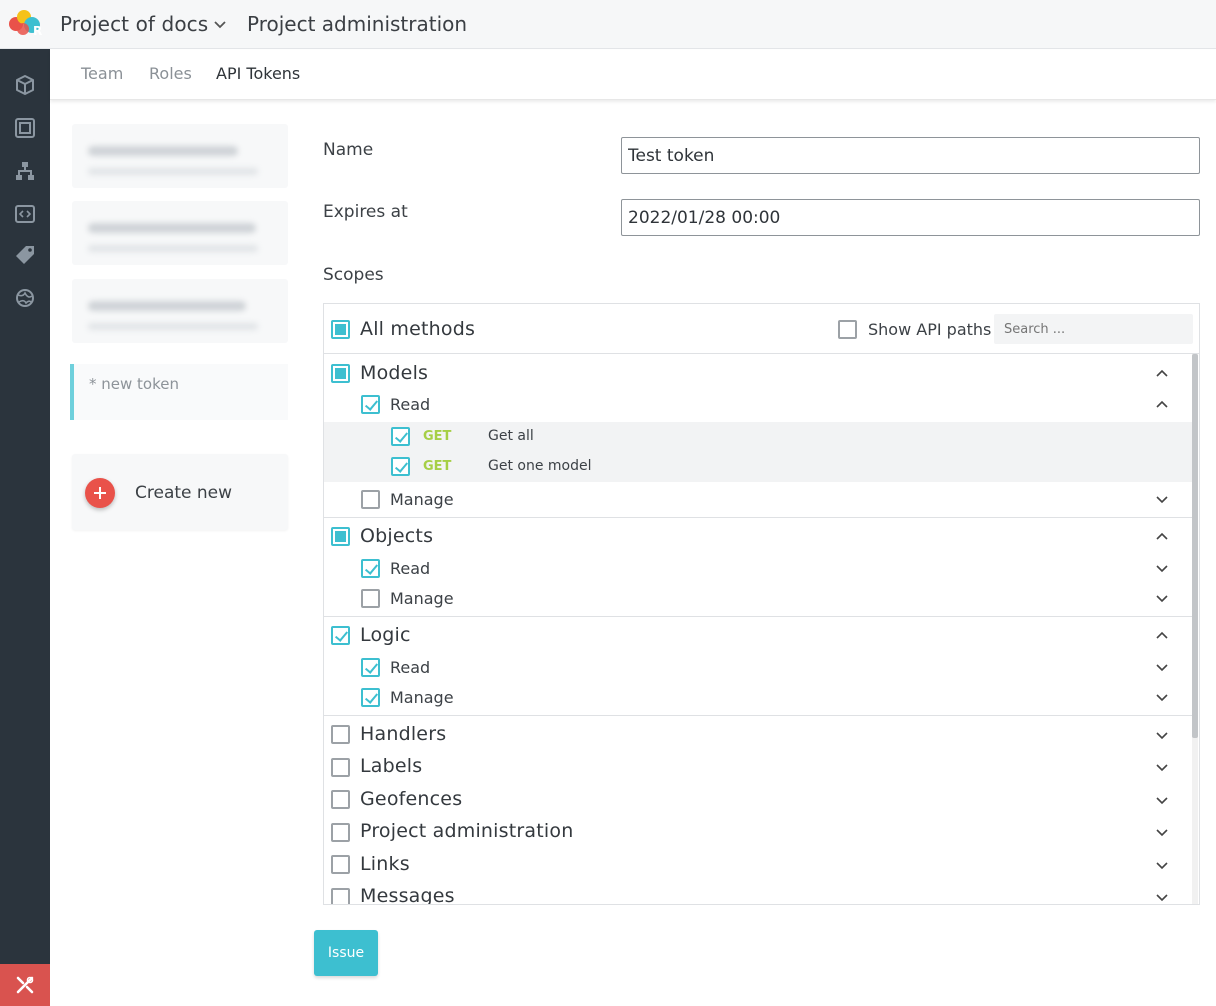  What do you see at coordinates (370, 568) in the screenshot?
I see `objects-read-checkbox` at bounding box center [370, 568].